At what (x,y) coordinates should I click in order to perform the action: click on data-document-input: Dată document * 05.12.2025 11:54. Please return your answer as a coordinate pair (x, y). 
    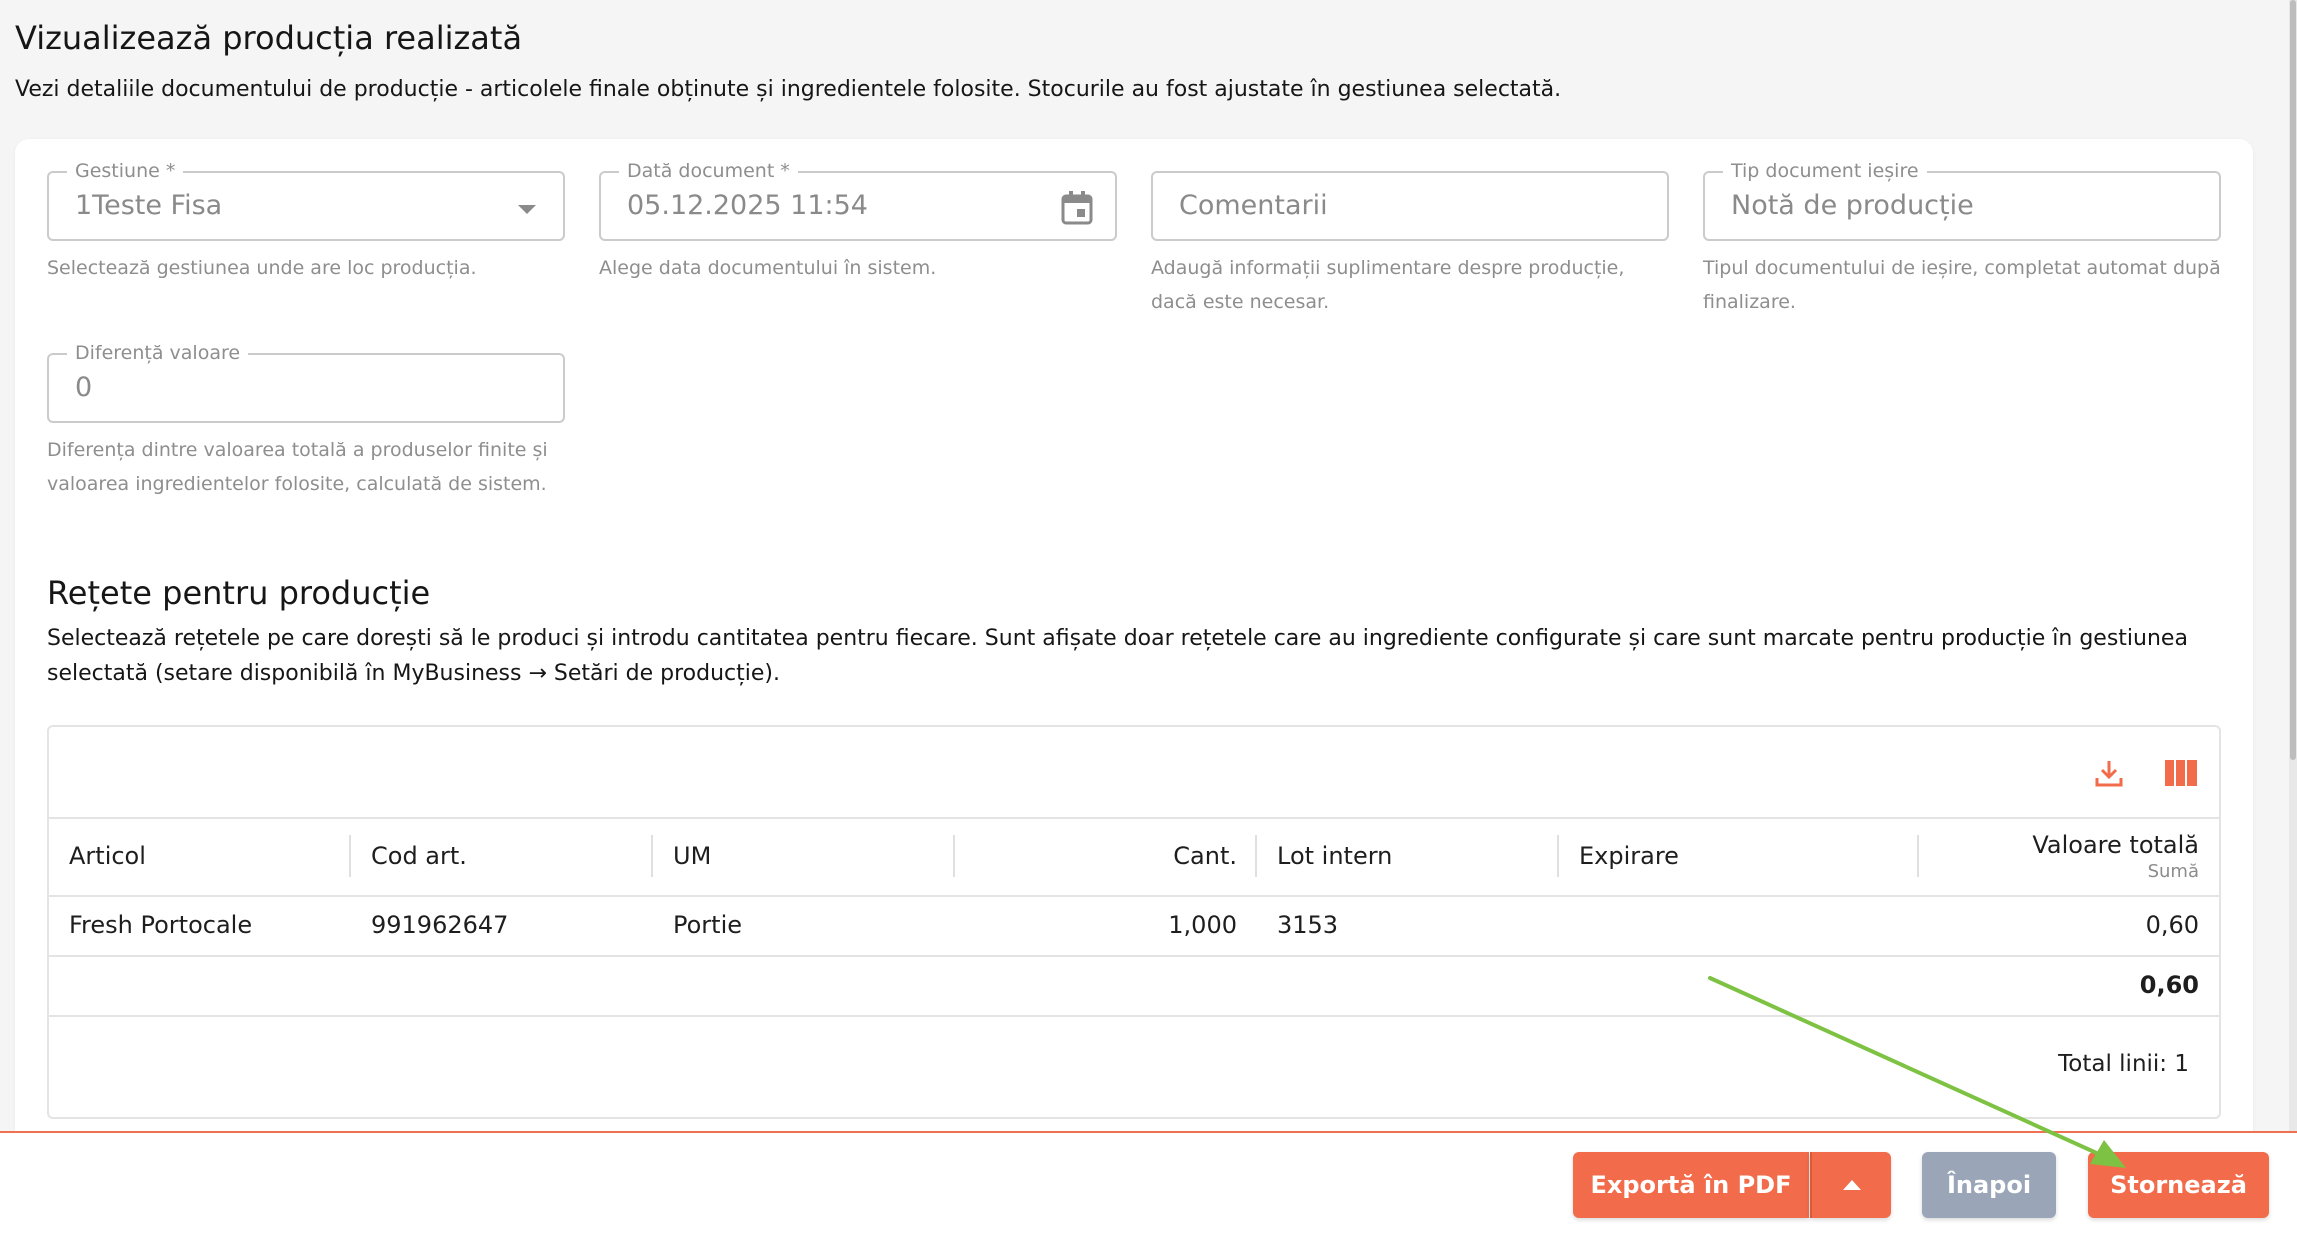
    Looking at the image, I should click on (858, 200).